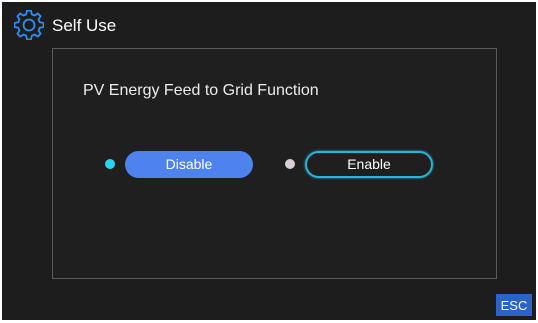  I want to click on enable-option: Enable, so click(359, 164).